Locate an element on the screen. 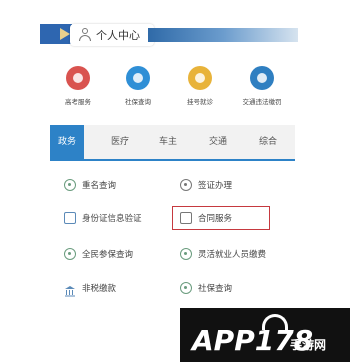 The width and height of the screenshot is (350, 362). grid-item-name-query: 重名查询 is located at coordinates (90, 185).